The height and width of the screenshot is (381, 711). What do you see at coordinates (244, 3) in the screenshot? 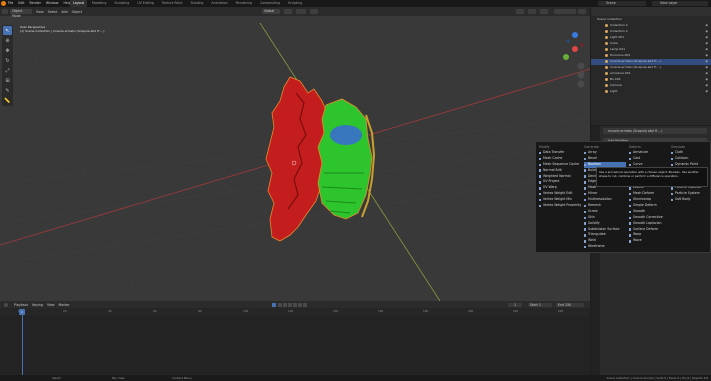
I see `tab-rendering: Rendering` at bounding box center [244, 3].